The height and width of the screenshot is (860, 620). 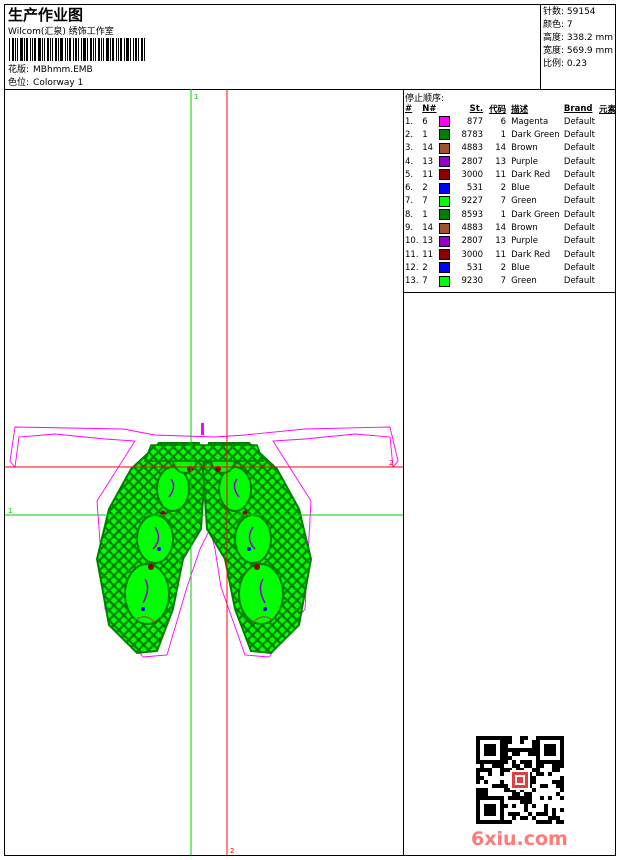 I want to click on table-row: 2. 1 8783 1 Dark Green Default, so click(x=510, y=134).